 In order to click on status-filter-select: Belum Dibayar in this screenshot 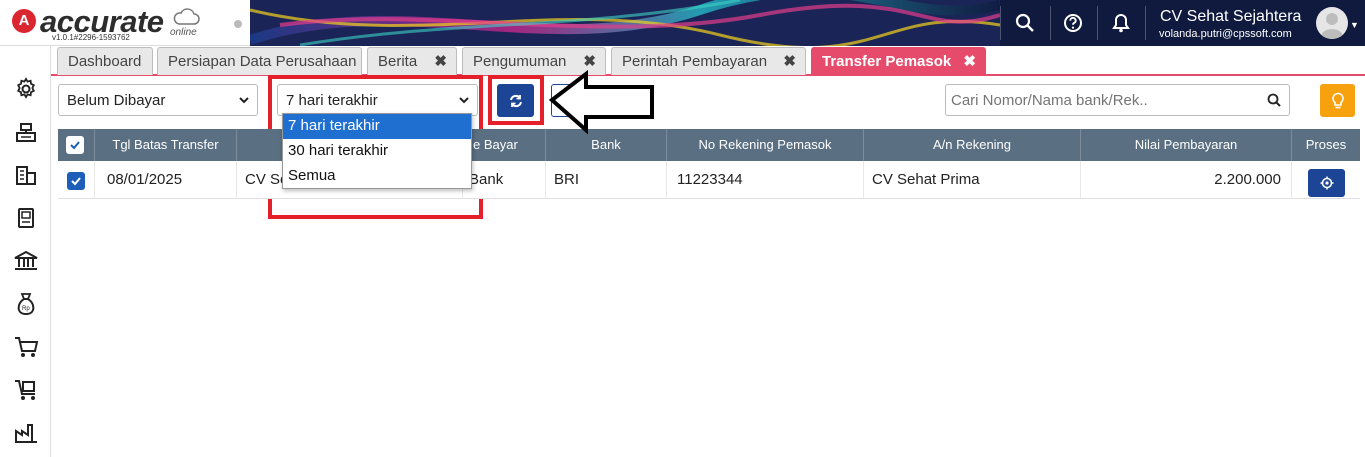, I will do `click(158, 100)`.